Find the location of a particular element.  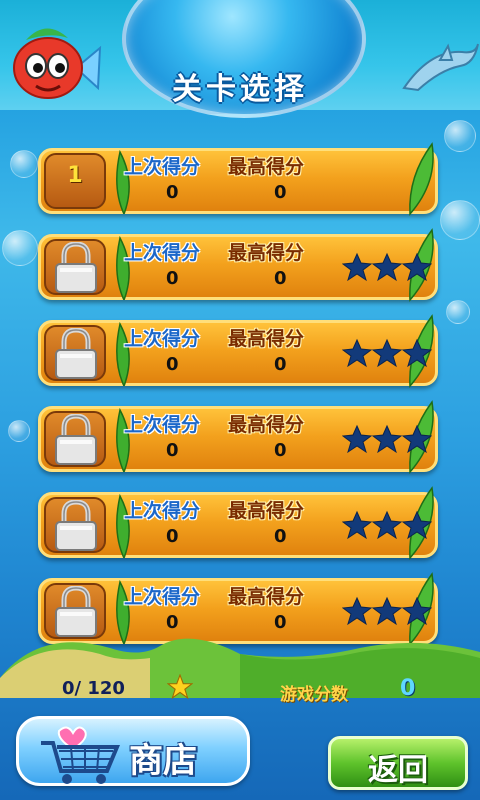

dolphin-icon is located at coordinates (440, 67).